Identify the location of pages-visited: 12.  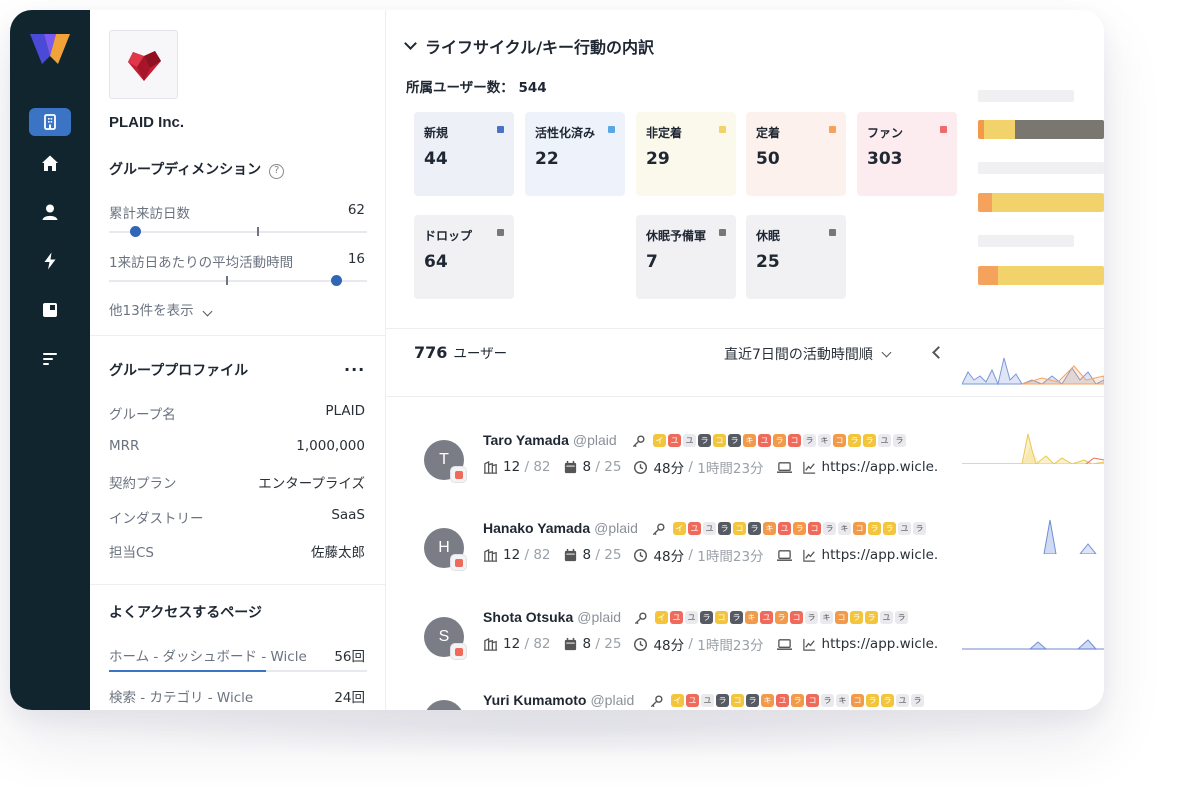
(512, 467).